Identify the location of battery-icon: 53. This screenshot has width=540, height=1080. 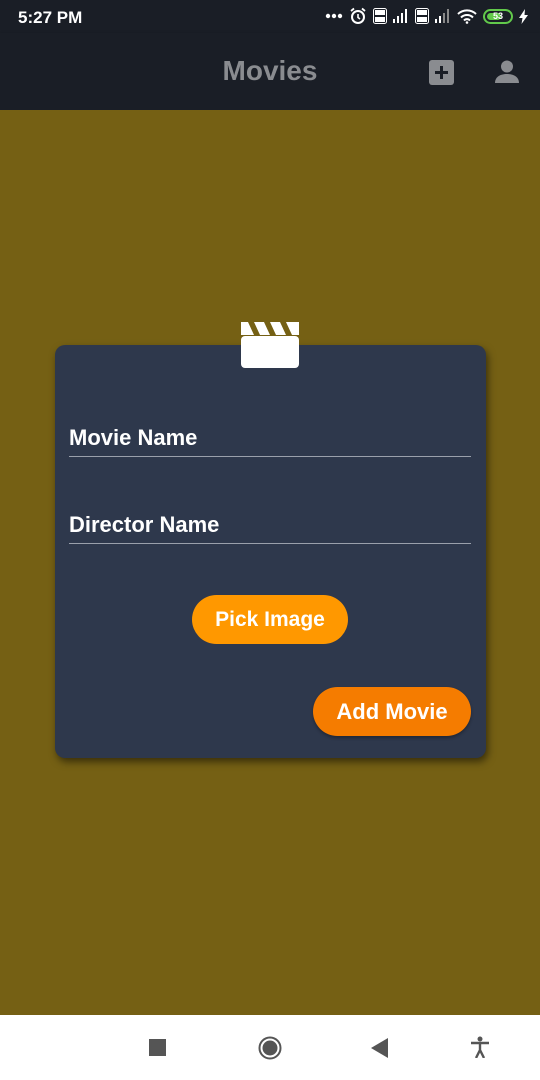
(498, 16).